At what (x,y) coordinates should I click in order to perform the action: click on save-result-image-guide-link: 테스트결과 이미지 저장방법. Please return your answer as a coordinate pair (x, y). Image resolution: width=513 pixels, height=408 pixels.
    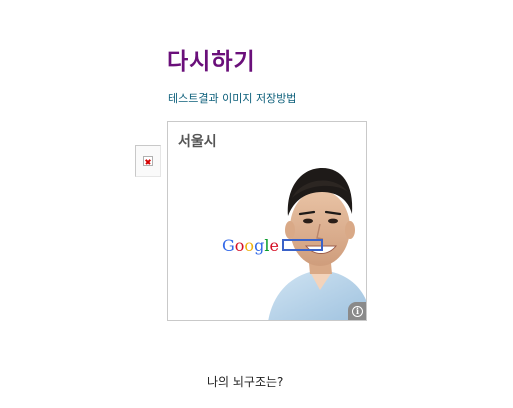
    Looking at the image, I should click on (232, 98).